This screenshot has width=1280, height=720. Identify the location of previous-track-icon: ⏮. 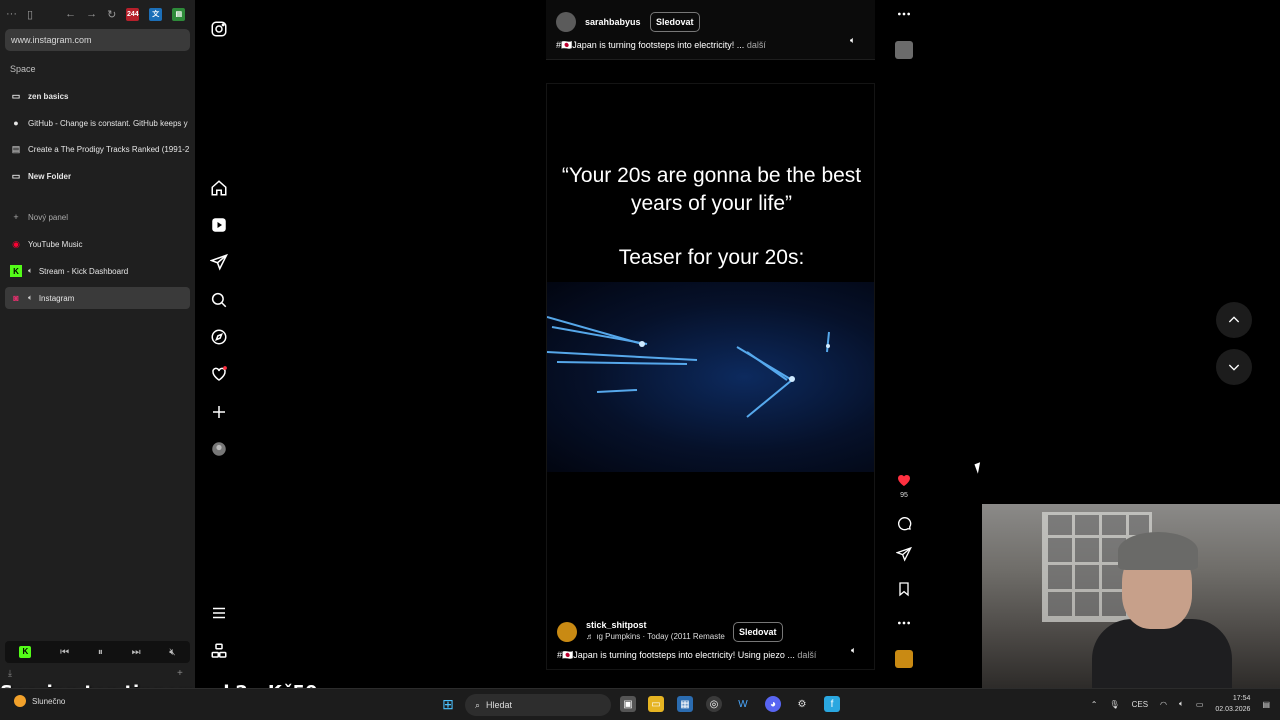
(64, 652).